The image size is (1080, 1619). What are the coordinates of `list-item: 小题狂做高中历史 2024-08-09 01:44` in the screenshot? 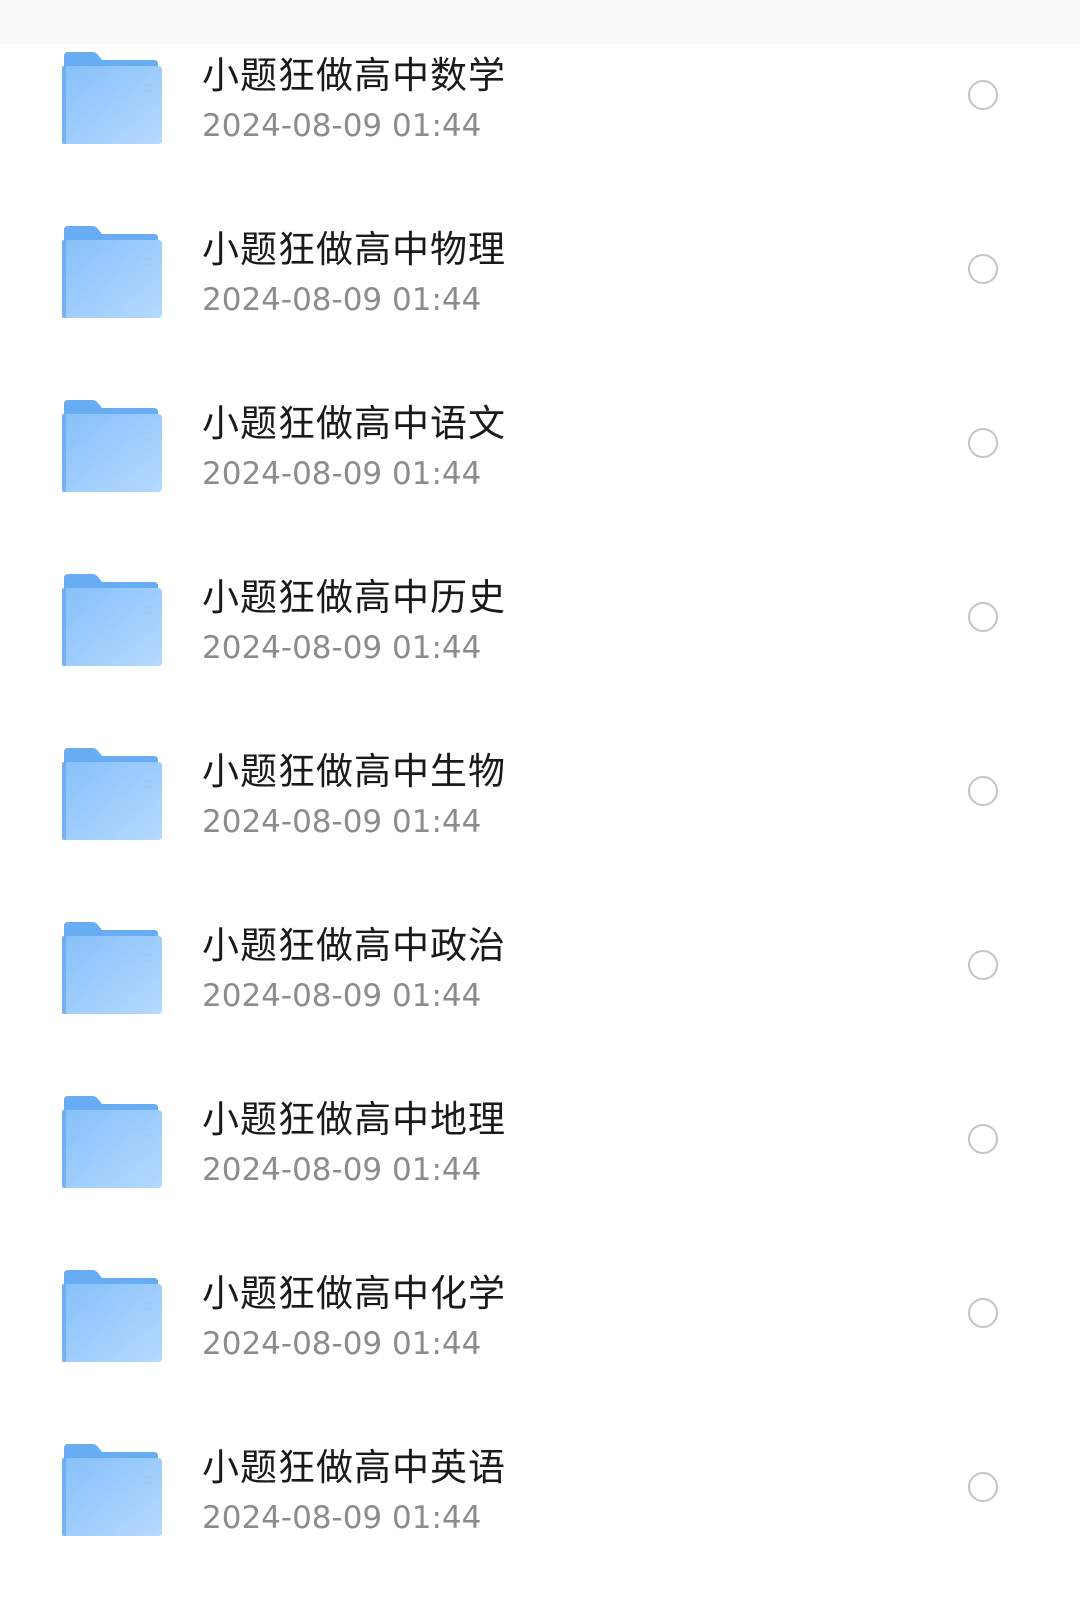 It's located at (540, 652).